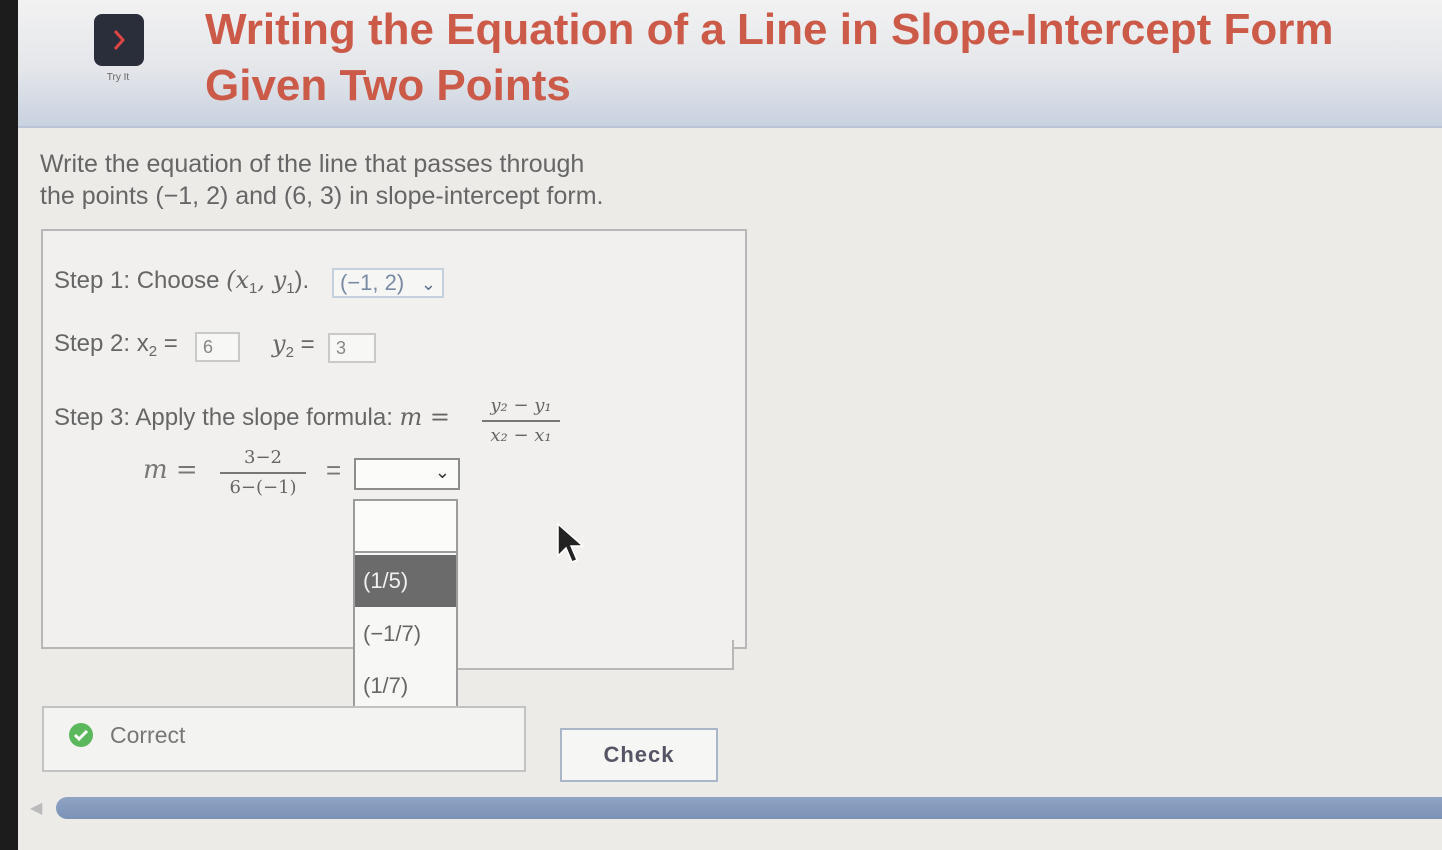 The width and height of the screenshot is (1442, 850). What do you see at coordinates (304, 344) in the screenshot?
I see `y2-eq: =` at bounding box center [304, 344].